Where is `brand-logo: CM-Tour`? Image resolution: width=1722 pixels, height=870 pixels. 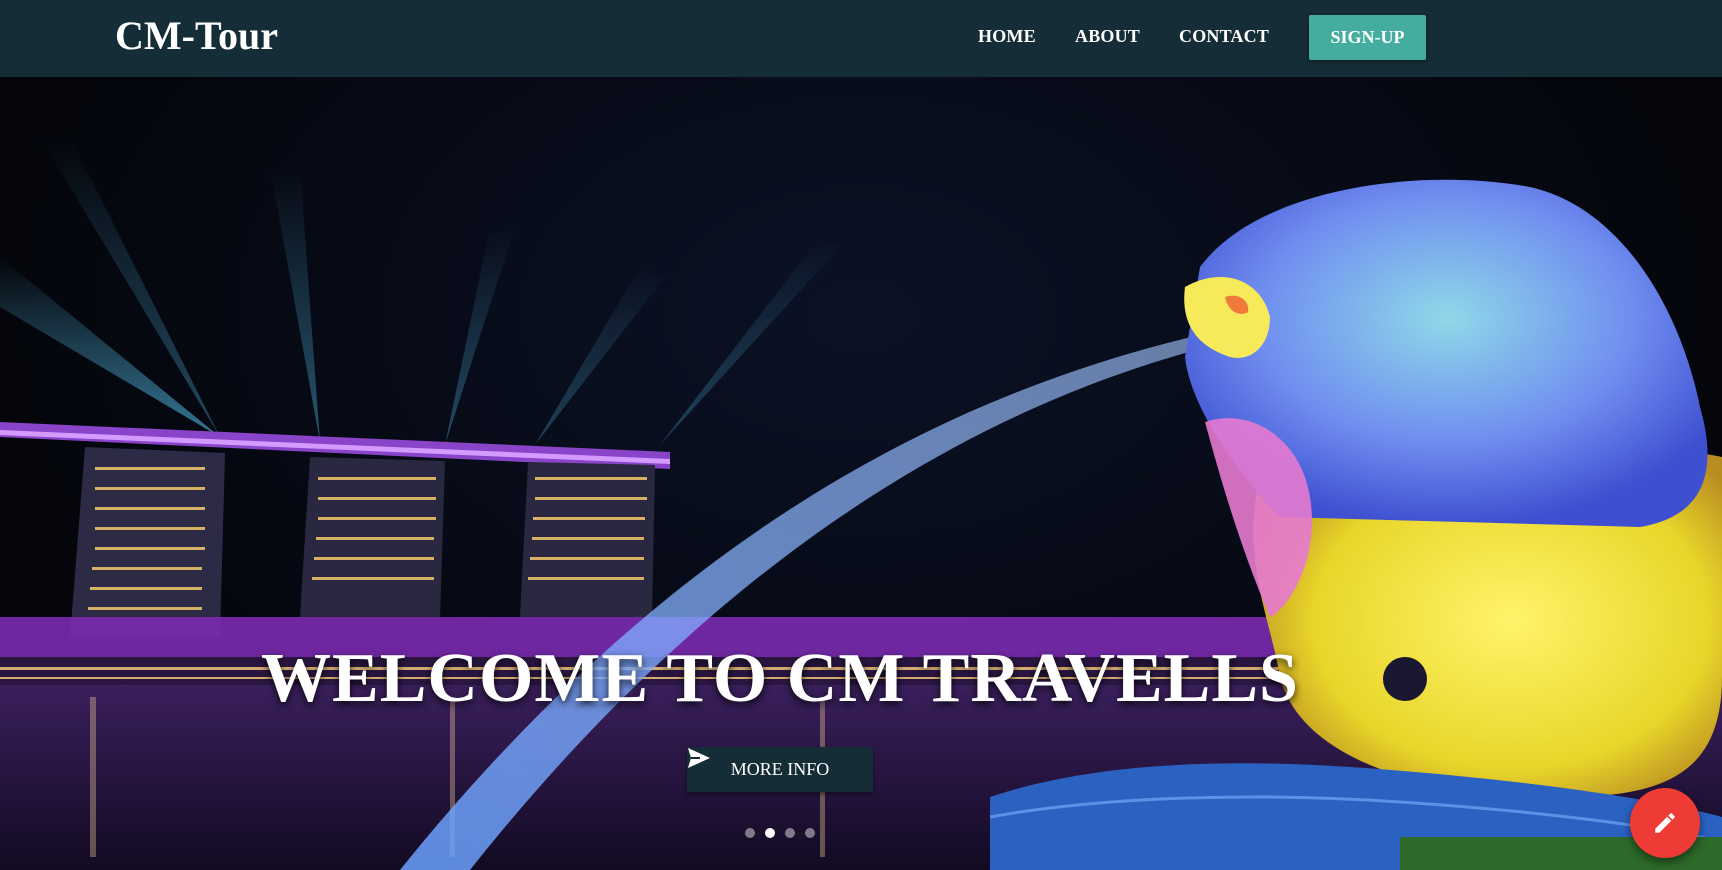
brand-logo: CM-Tour is located at coordinates (196, 35).